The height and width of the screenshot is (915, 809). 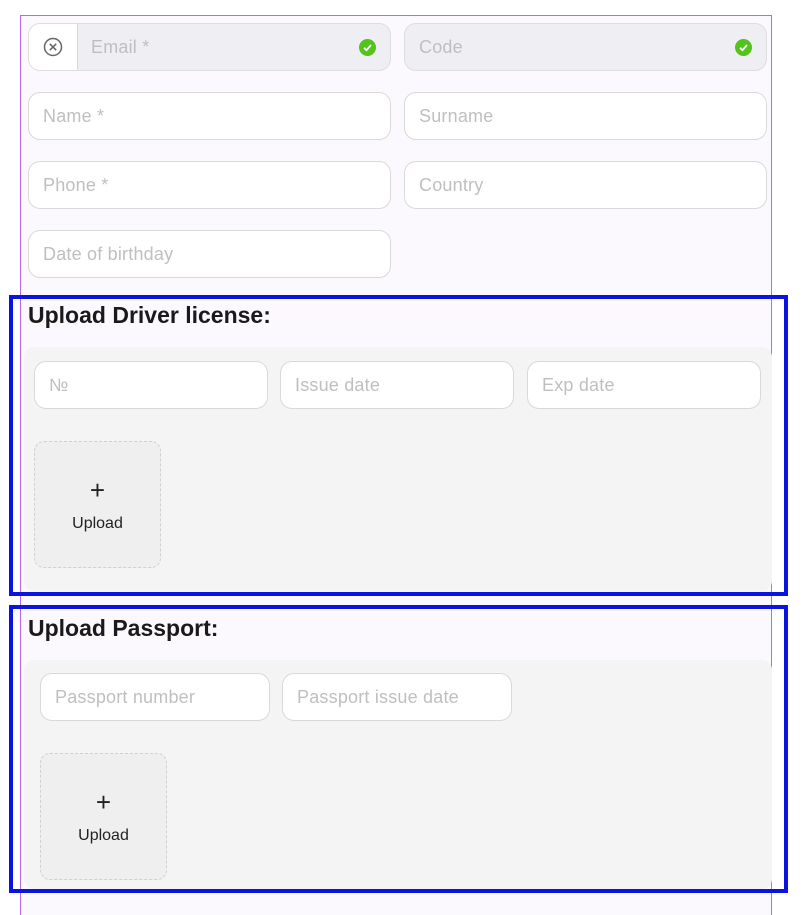 I want to click on passport-number-field: Passport number, so click(x=155, y=697).